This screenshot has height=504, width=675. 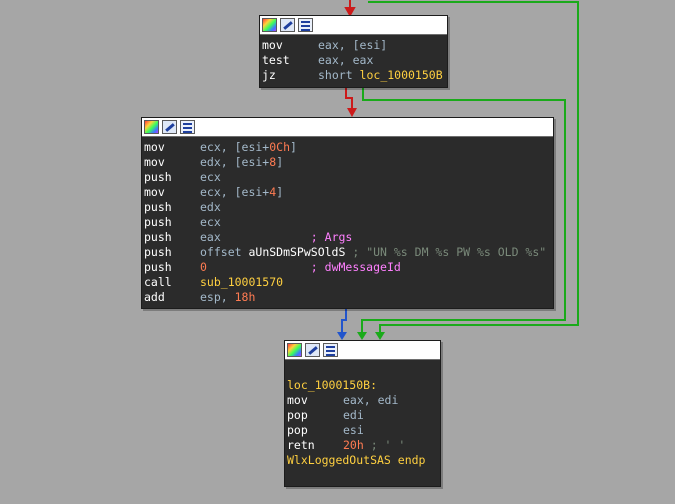 I want to click on number: 20h, so click(x=353, y=445).